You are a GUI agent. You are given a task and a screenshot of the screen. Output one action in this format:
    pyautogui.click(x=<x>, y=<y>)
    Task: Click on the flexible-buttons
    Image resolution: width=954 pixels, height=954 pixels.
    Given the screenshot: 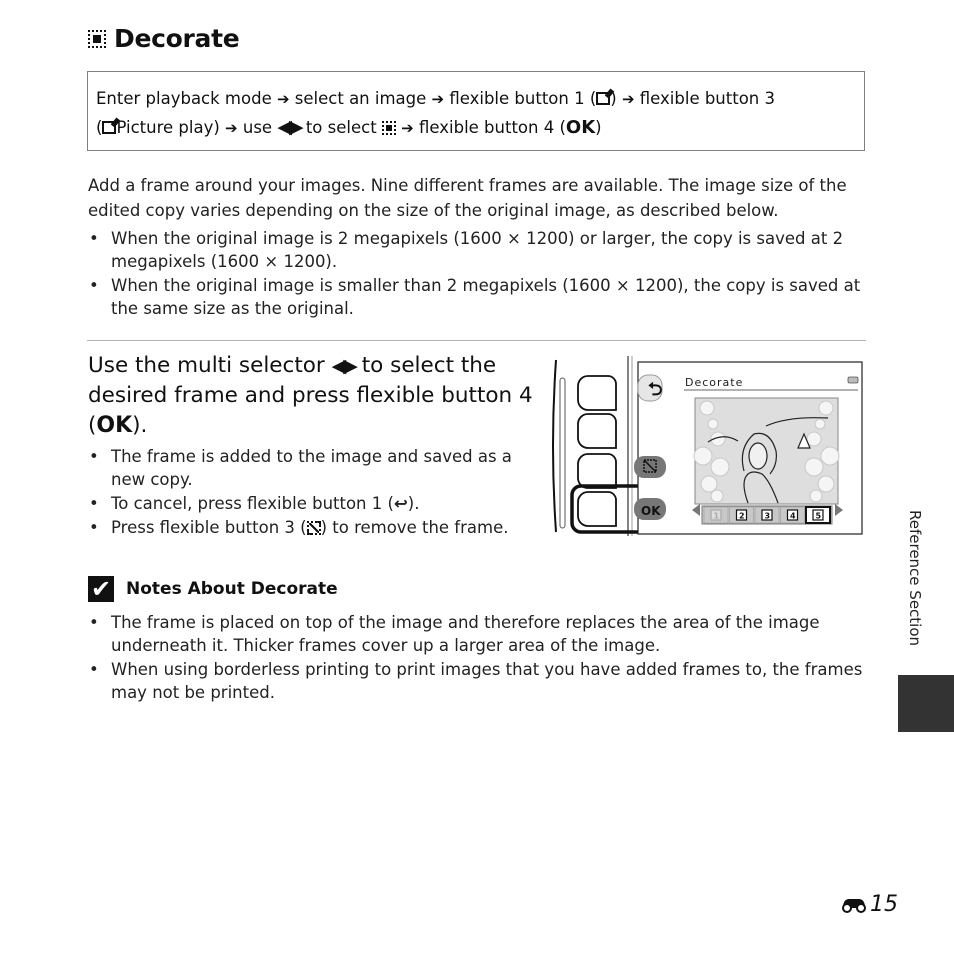 What is the action you would take?
    pyautogui.click(x=597, y=451)
    